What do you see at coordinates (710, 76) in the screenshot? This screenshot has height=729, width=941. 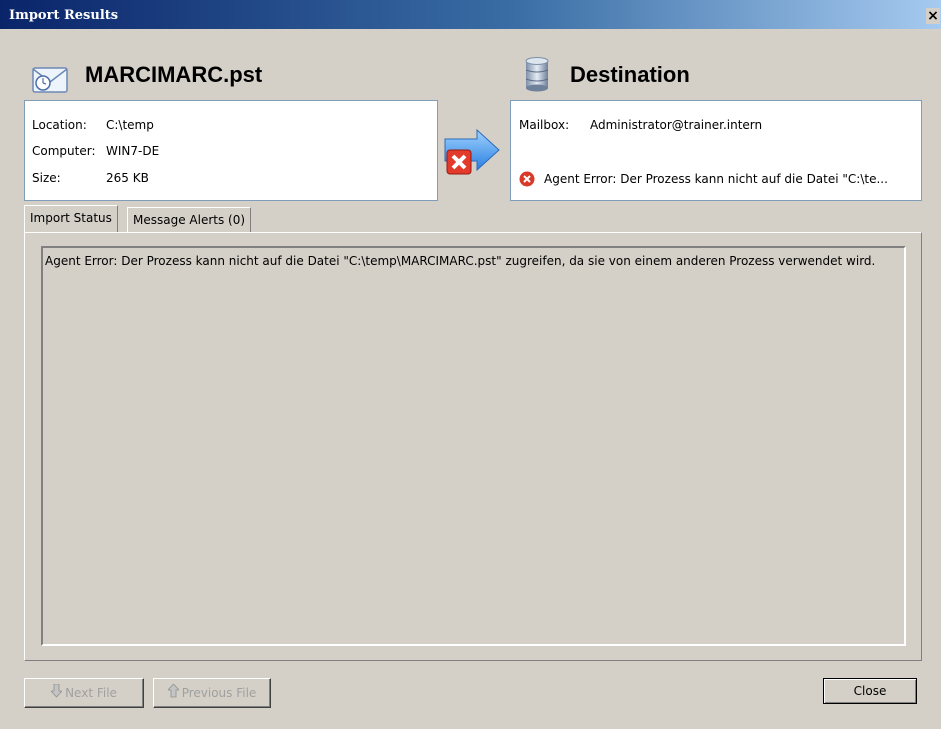 I see `destination-header: Destination` at bounding box center [710, 76].